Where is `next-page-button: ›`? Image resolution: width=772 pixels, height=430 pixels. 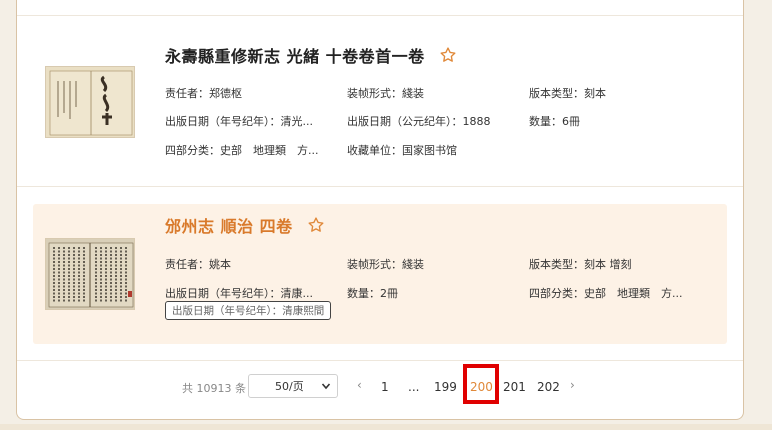
next-page-button: › is located at coordinates (572, 385).